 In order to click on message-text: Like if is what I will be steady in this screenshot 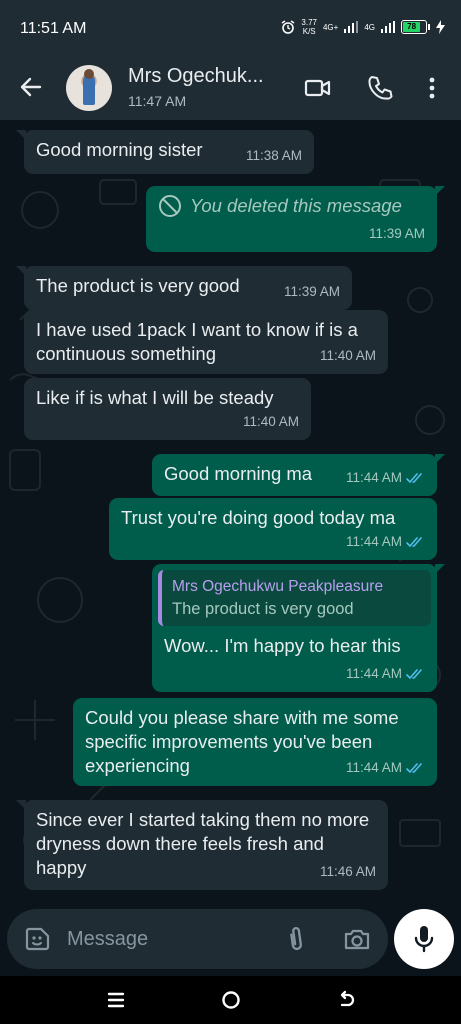, I will do `click(155, 397)`.